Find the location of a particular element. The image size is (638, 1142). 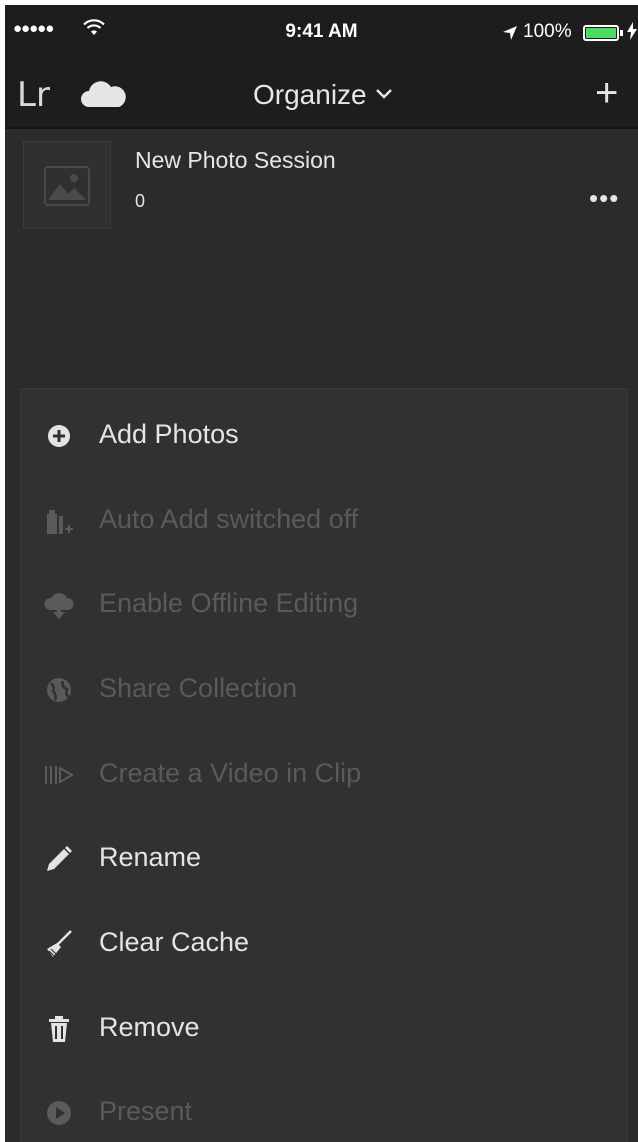

menu-item-share-collection: Share Collection is located at coordinates (325, 689).